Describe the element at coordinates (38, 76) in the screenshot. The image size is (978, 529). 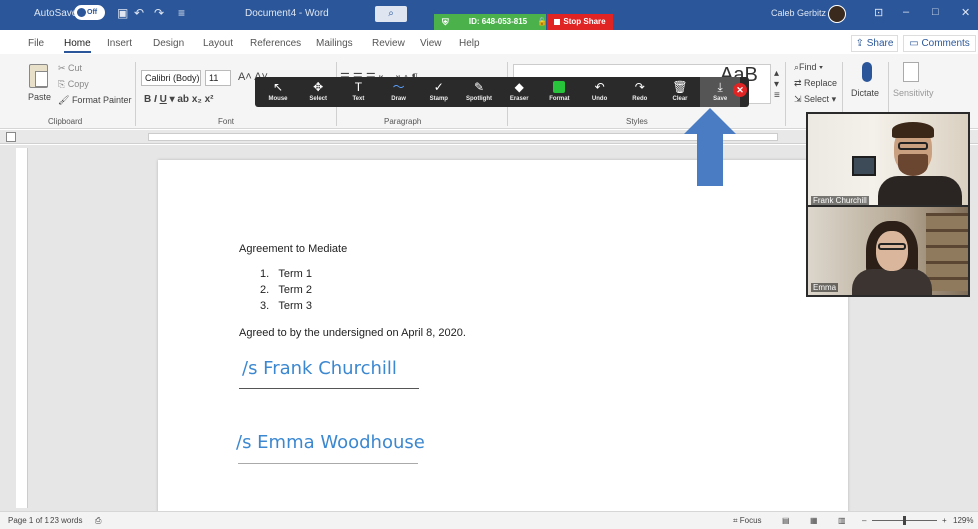
I see `paste-icon` at that location.